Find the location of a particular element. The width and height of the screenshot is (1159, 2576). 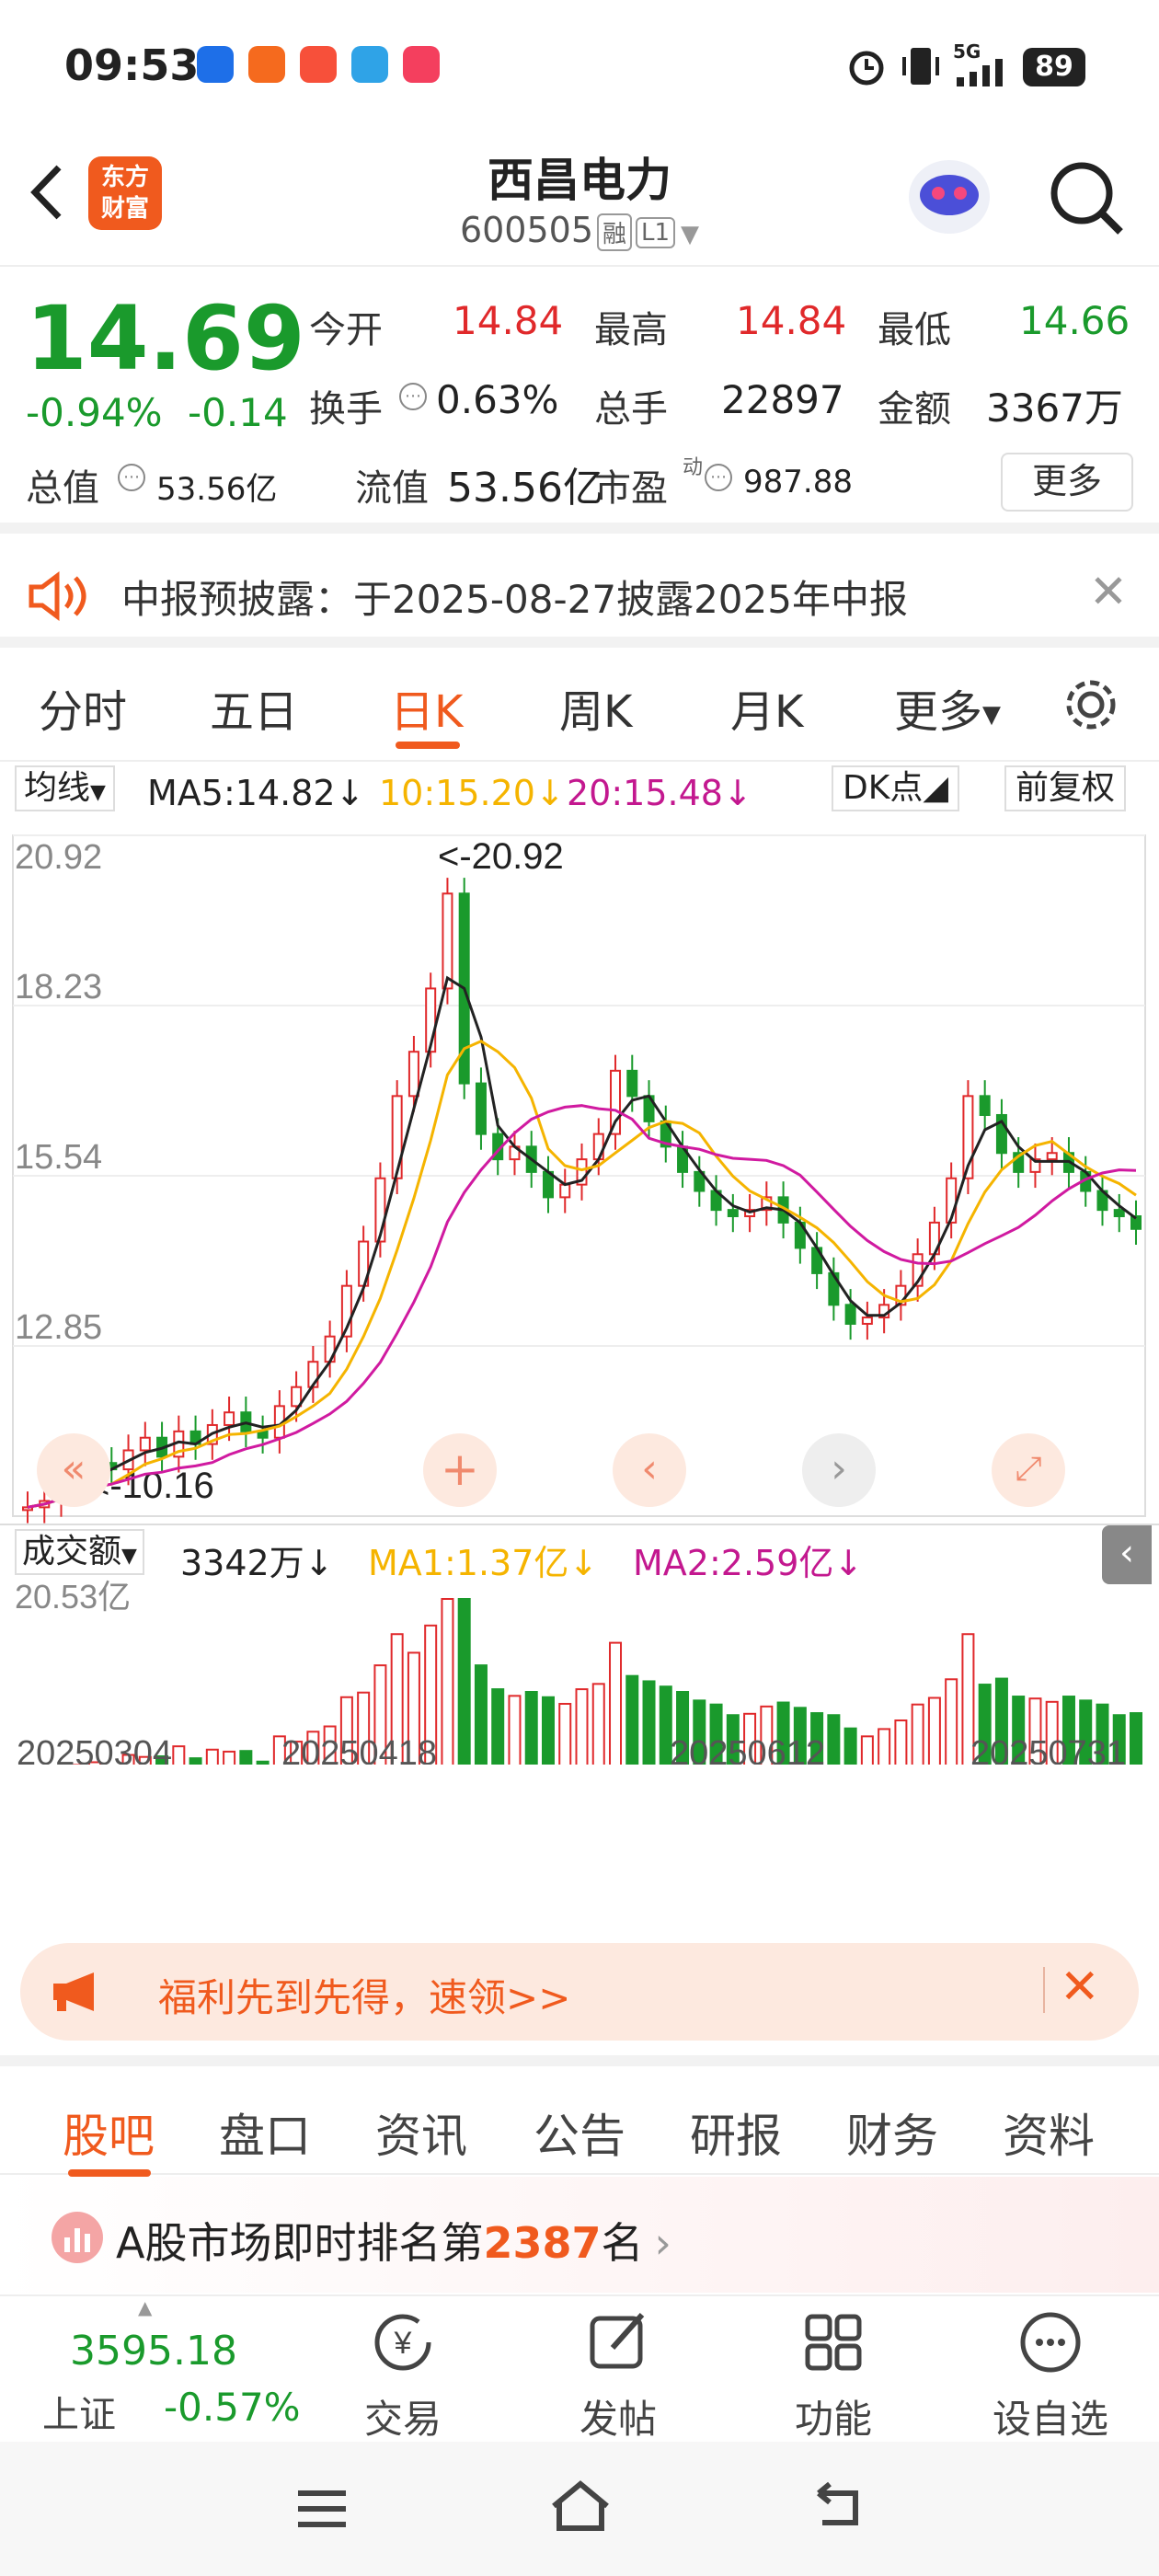

post-label: 发帖 is located at coordinates (618, 2419).